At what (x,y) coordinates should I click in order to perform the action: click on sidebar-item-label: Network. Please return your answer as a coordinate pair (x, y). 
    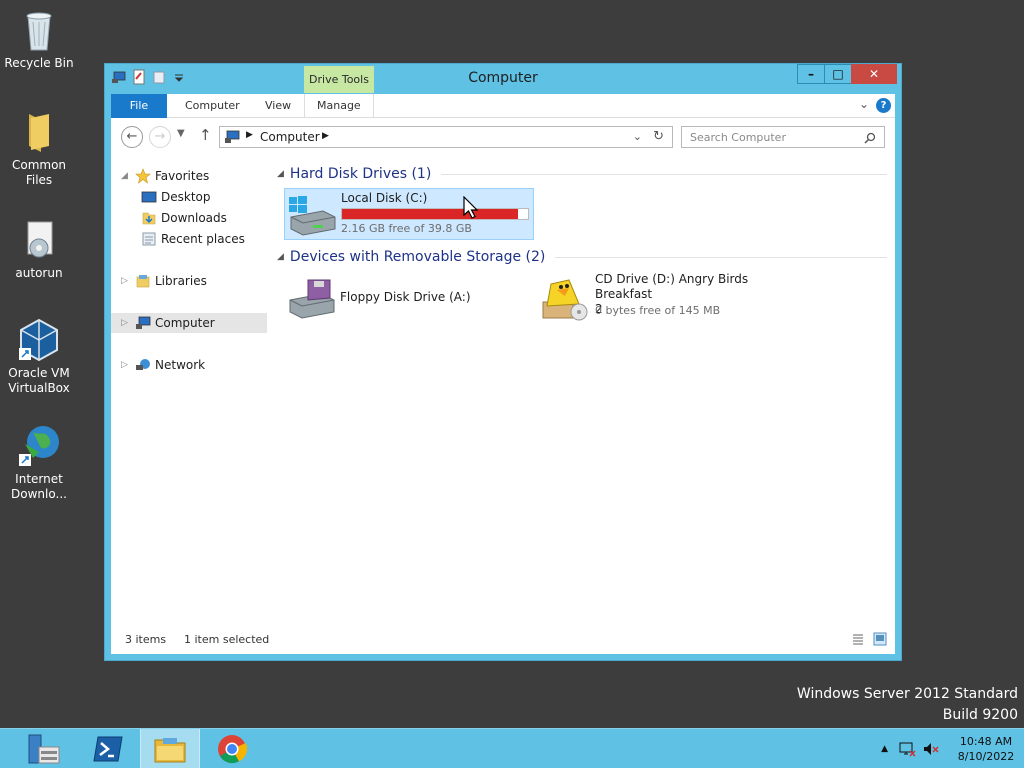
    Looking at the image, I should click on (180, 365).